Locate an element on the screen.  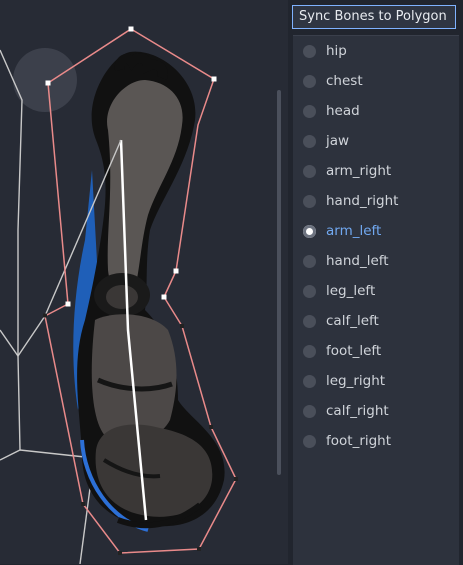
bone-item-foot-left: foot_left is located at coordinates (376, 351).